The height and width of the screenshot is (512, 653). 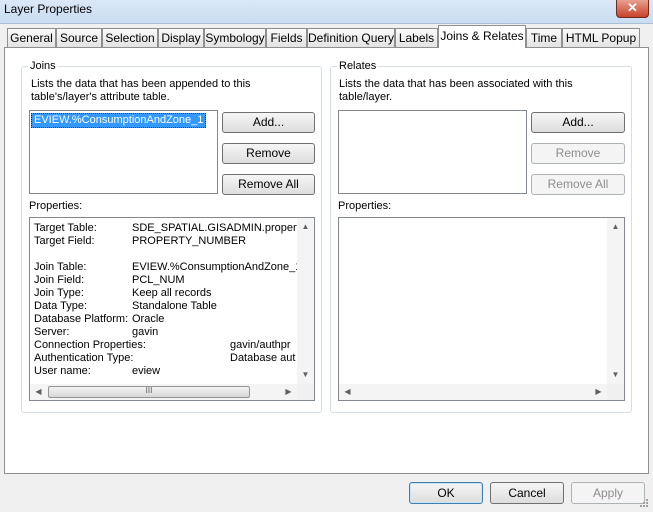 I want to click on tab-time: Time, so click(x=544, y=37).